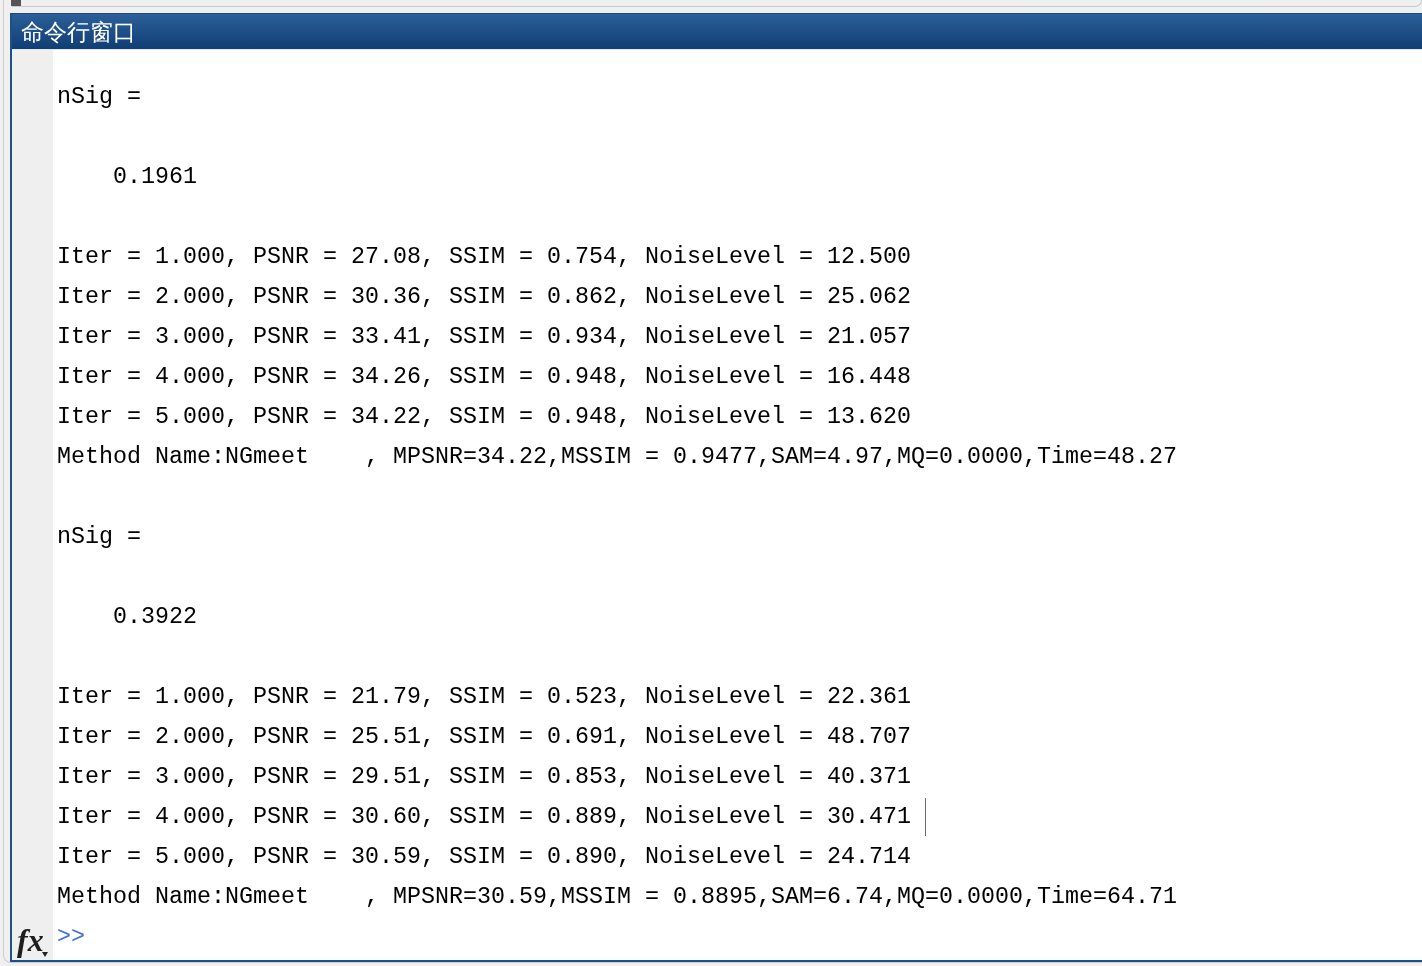 The image size is (1422, 966). What do you see at coordinates (484, 377) in the screenshot?
I see `output-line: Iter = 4.000, PSNR = 34.26, SSIM = 0.948, NoiseLevel = 16.448` at bounding box center [484, 377].